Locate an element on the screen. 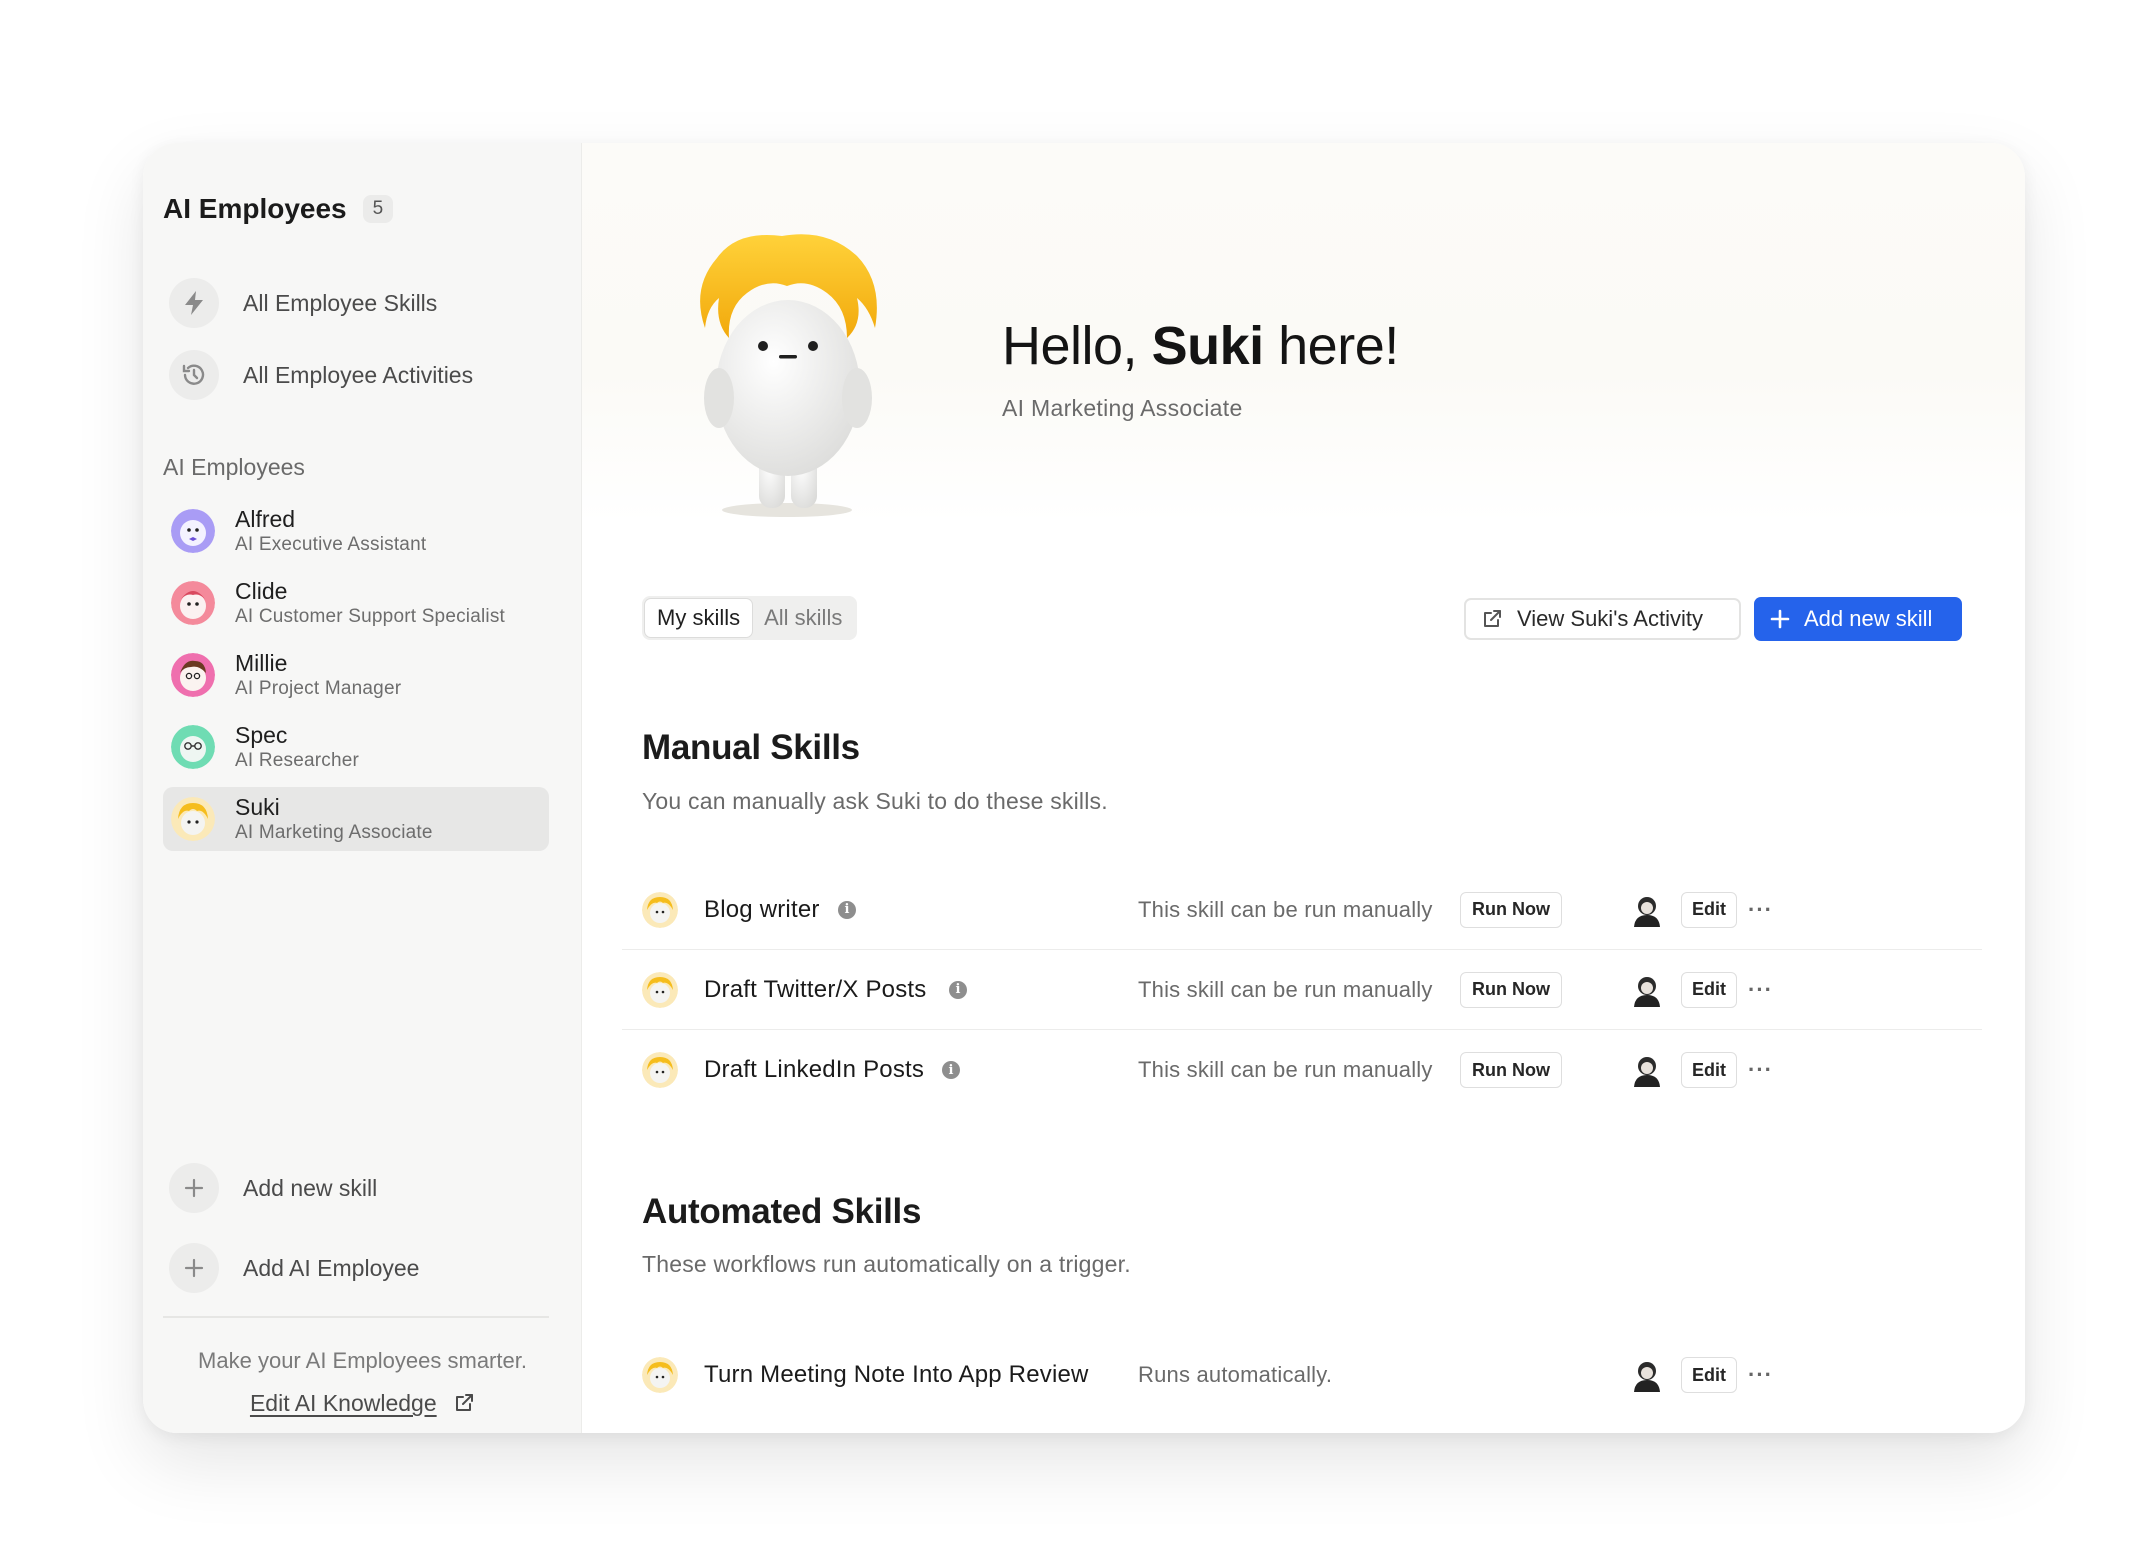 This screenshot has width=2154, height=1566. skill-status: Runs automatically. is located at coordinates (1235, 1374).